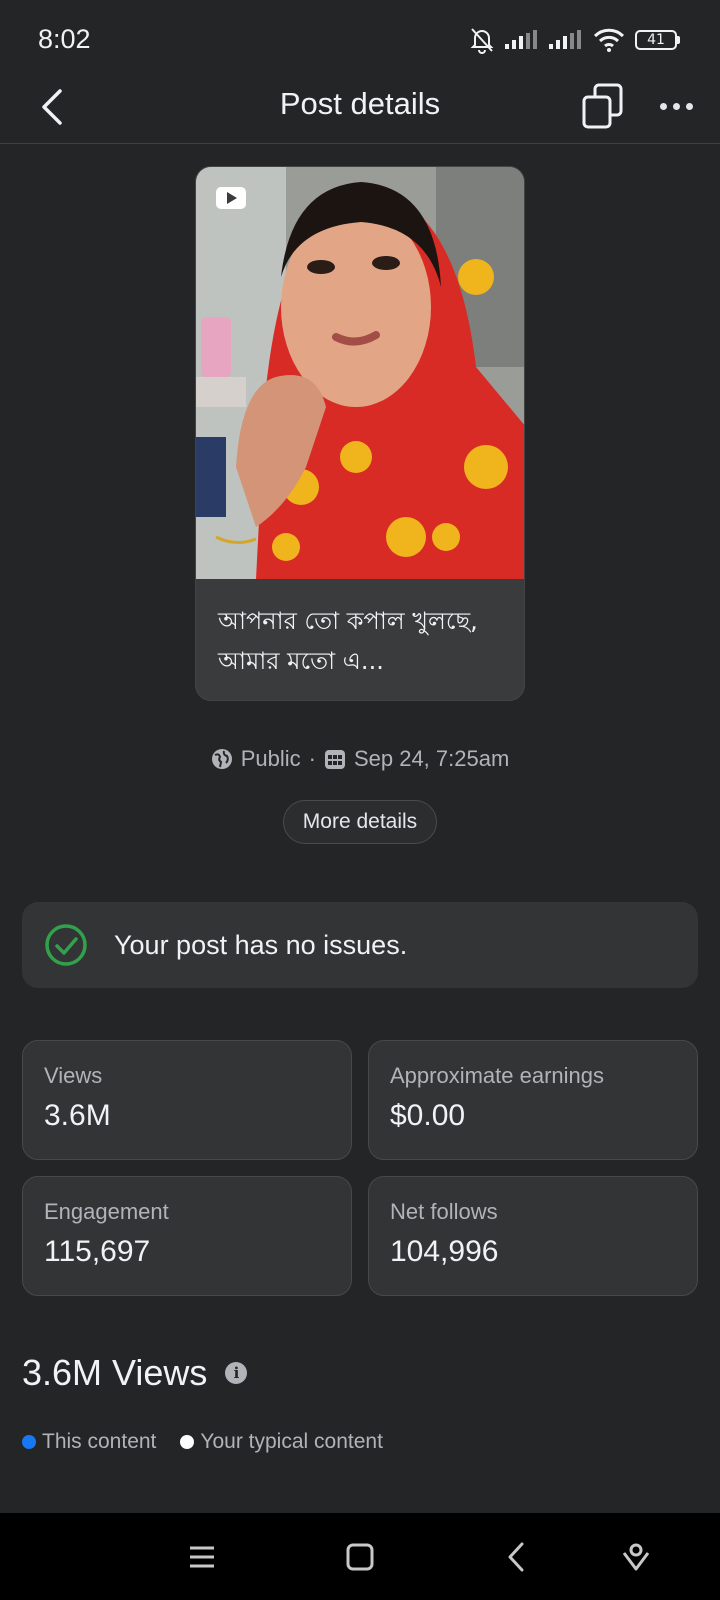  What do you see at coordinates (187, 1100) in the screenshot?
I see `stat-card-views: Views 3.6M` at bounding box center [187, 1100].